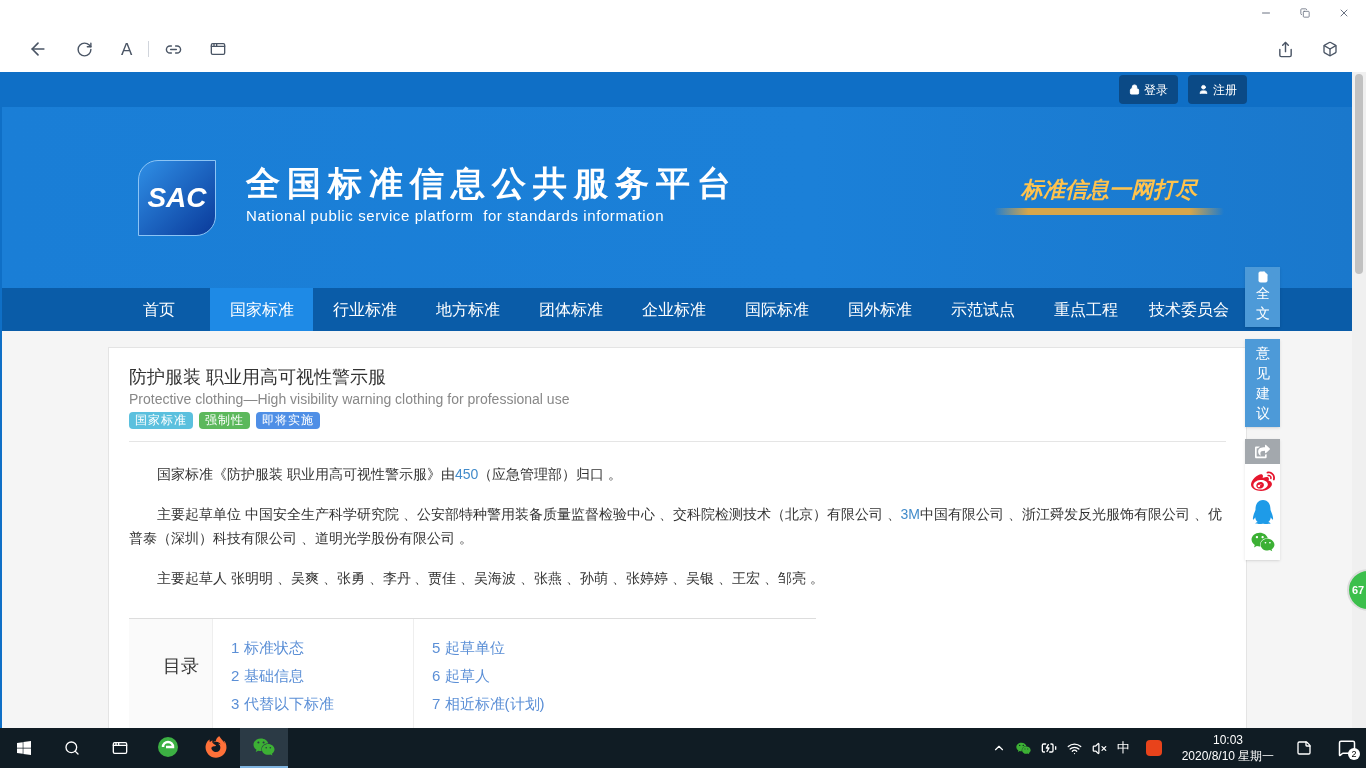 The width and height of the screenshot is (1366, 768). What do you see at coordinates (177, 197) in the screenshot?
I see `logo-text: SAC` at bounding box center [177, 197].